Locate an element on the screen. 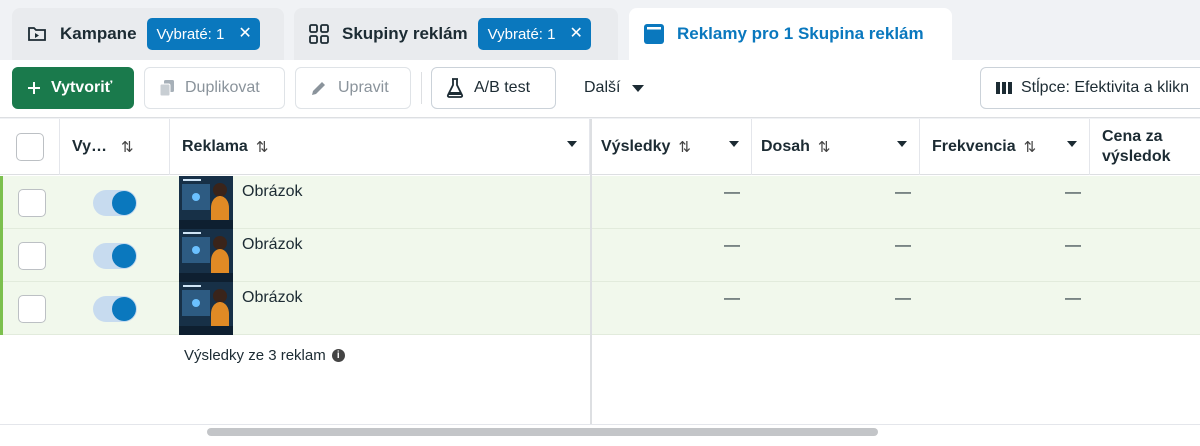  folder-icon is located at coordinates (37, 34).